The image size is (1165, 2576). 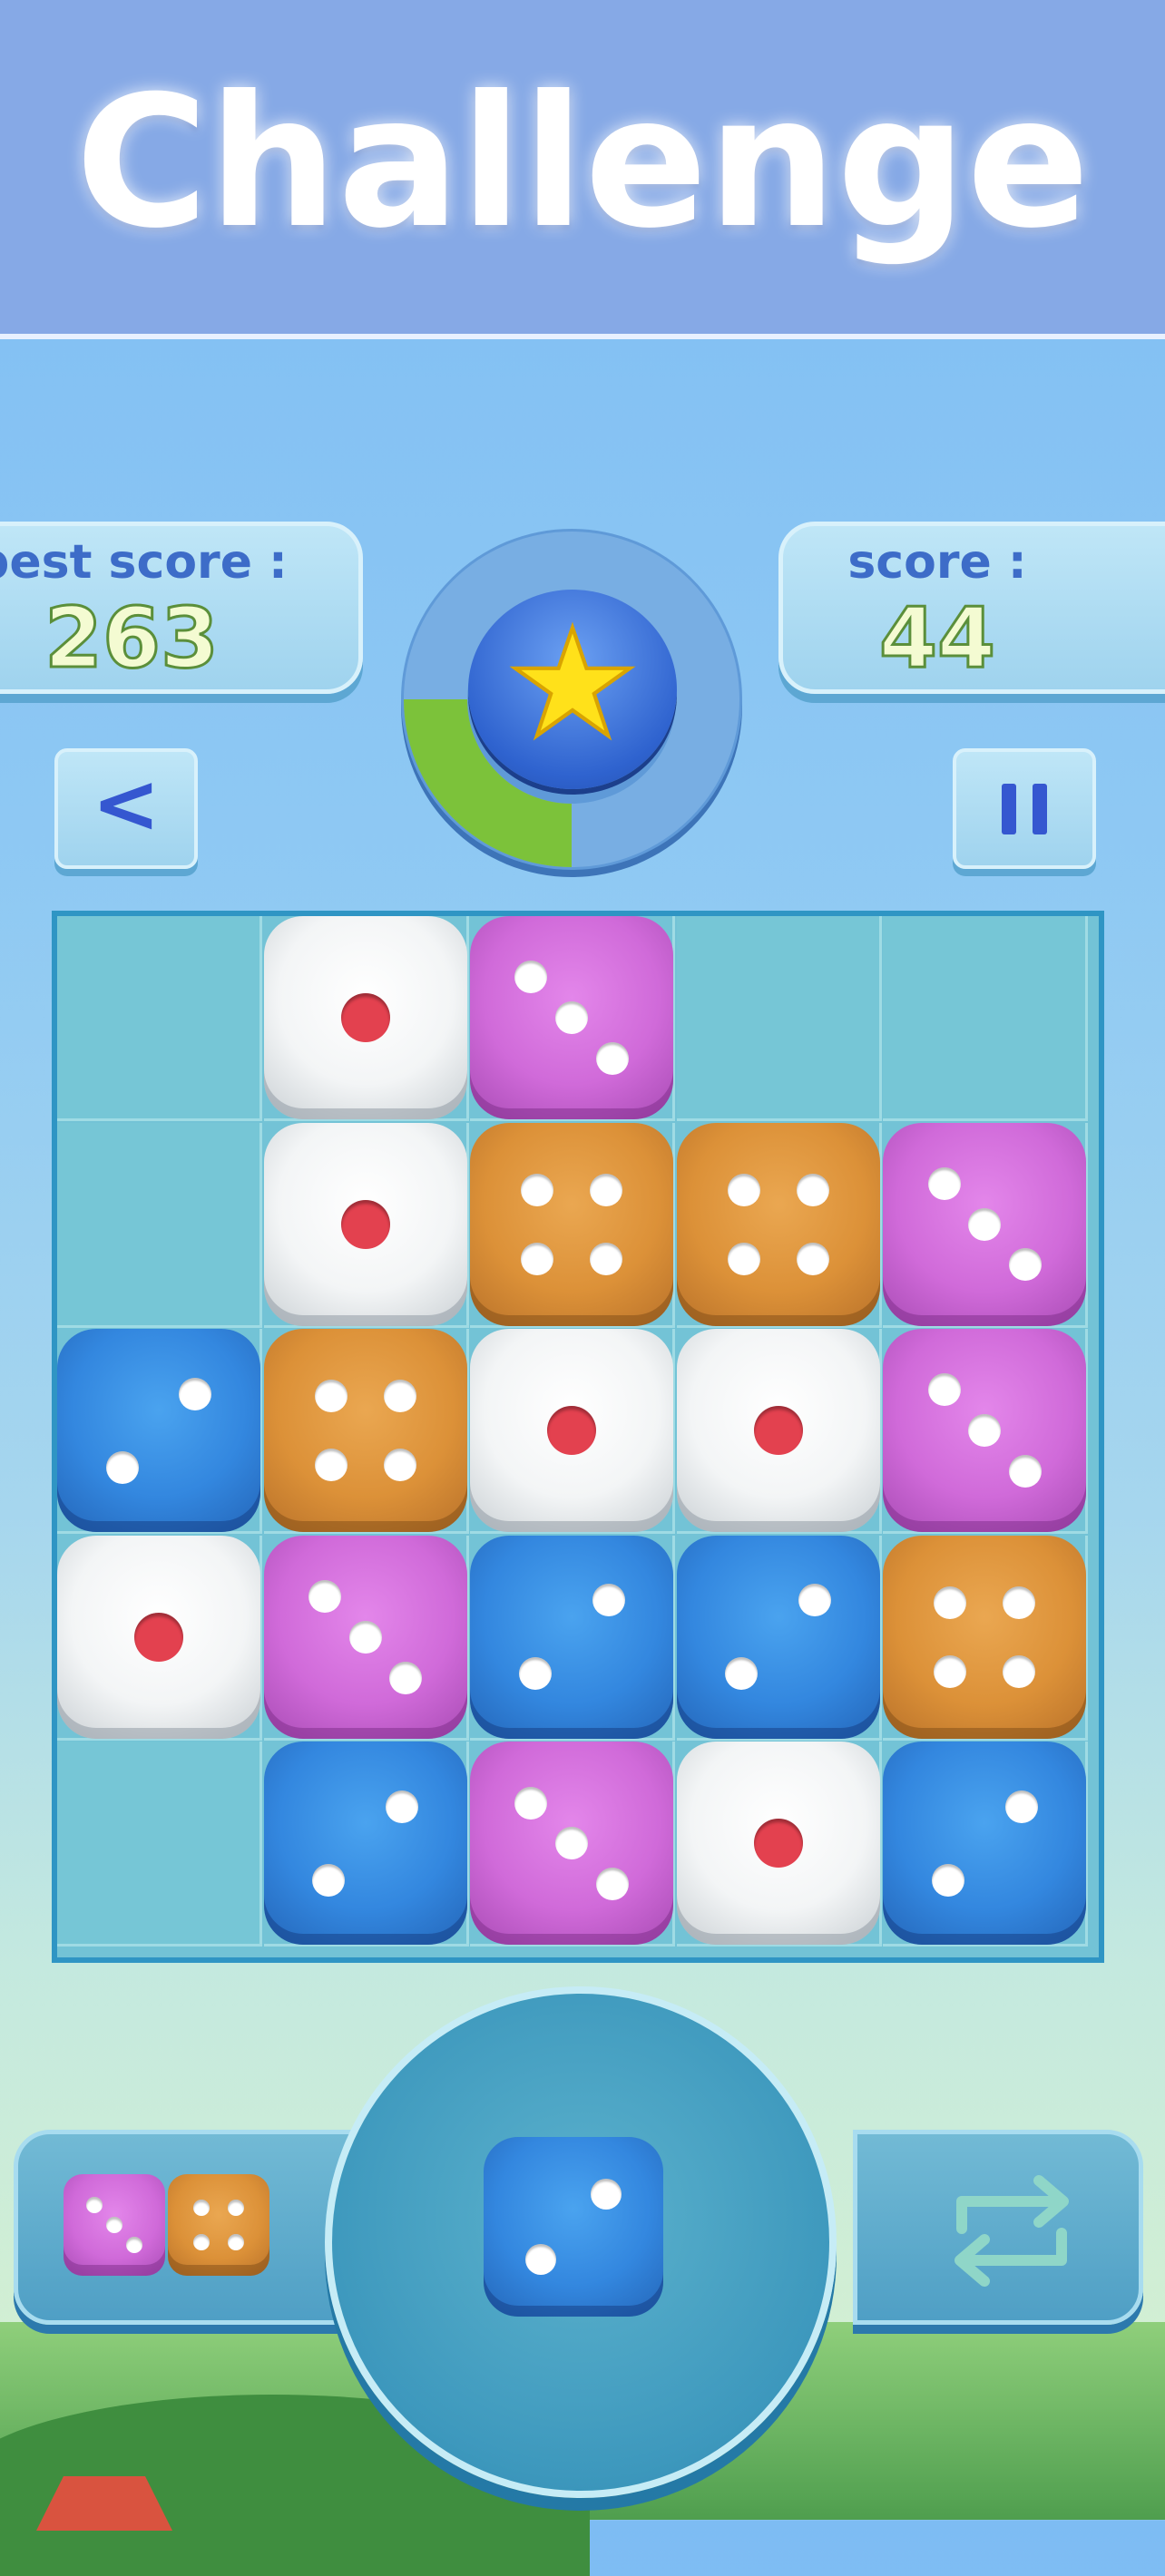 What do you see at coordinates (936, 638) in the screenshot?
I see `score-value: 44` at bounding box center [936, 638].